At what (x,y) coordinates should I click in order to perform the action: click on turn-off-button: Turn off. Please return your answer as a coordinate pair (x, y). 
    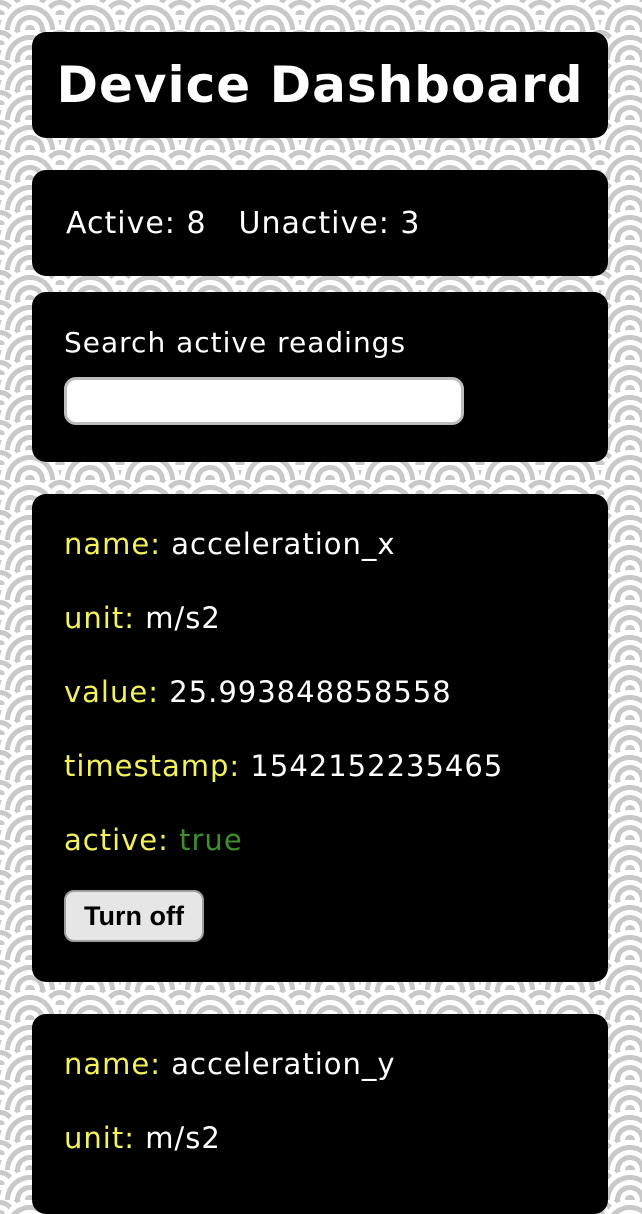
    Looking at the image, I should click on (134, 916).